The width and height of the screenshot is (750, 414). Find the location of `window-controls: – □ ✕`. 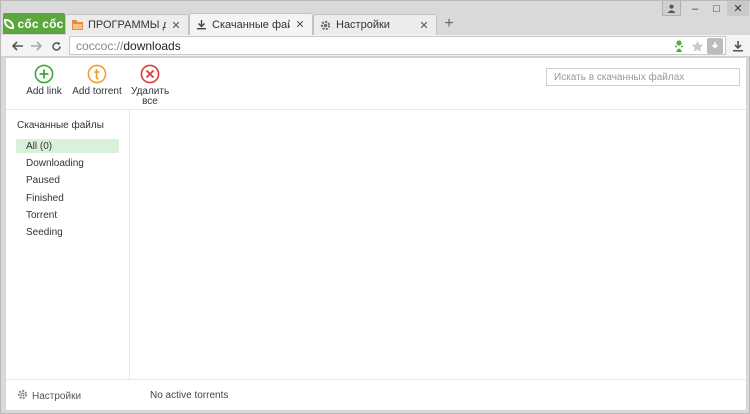

window-controls: – □ ✕ is located at coordinates (716, 8).